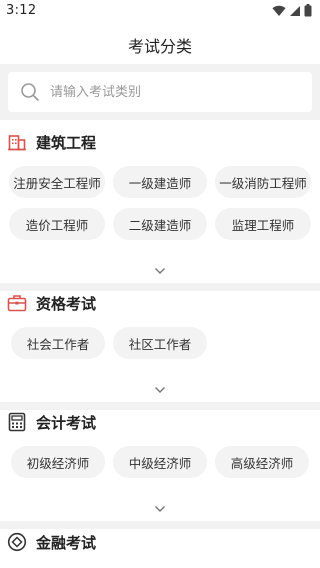 The height and width of the screenshot is (568, 320). I want to click on chip-item: 注册安全工程师, so click(57, 182).